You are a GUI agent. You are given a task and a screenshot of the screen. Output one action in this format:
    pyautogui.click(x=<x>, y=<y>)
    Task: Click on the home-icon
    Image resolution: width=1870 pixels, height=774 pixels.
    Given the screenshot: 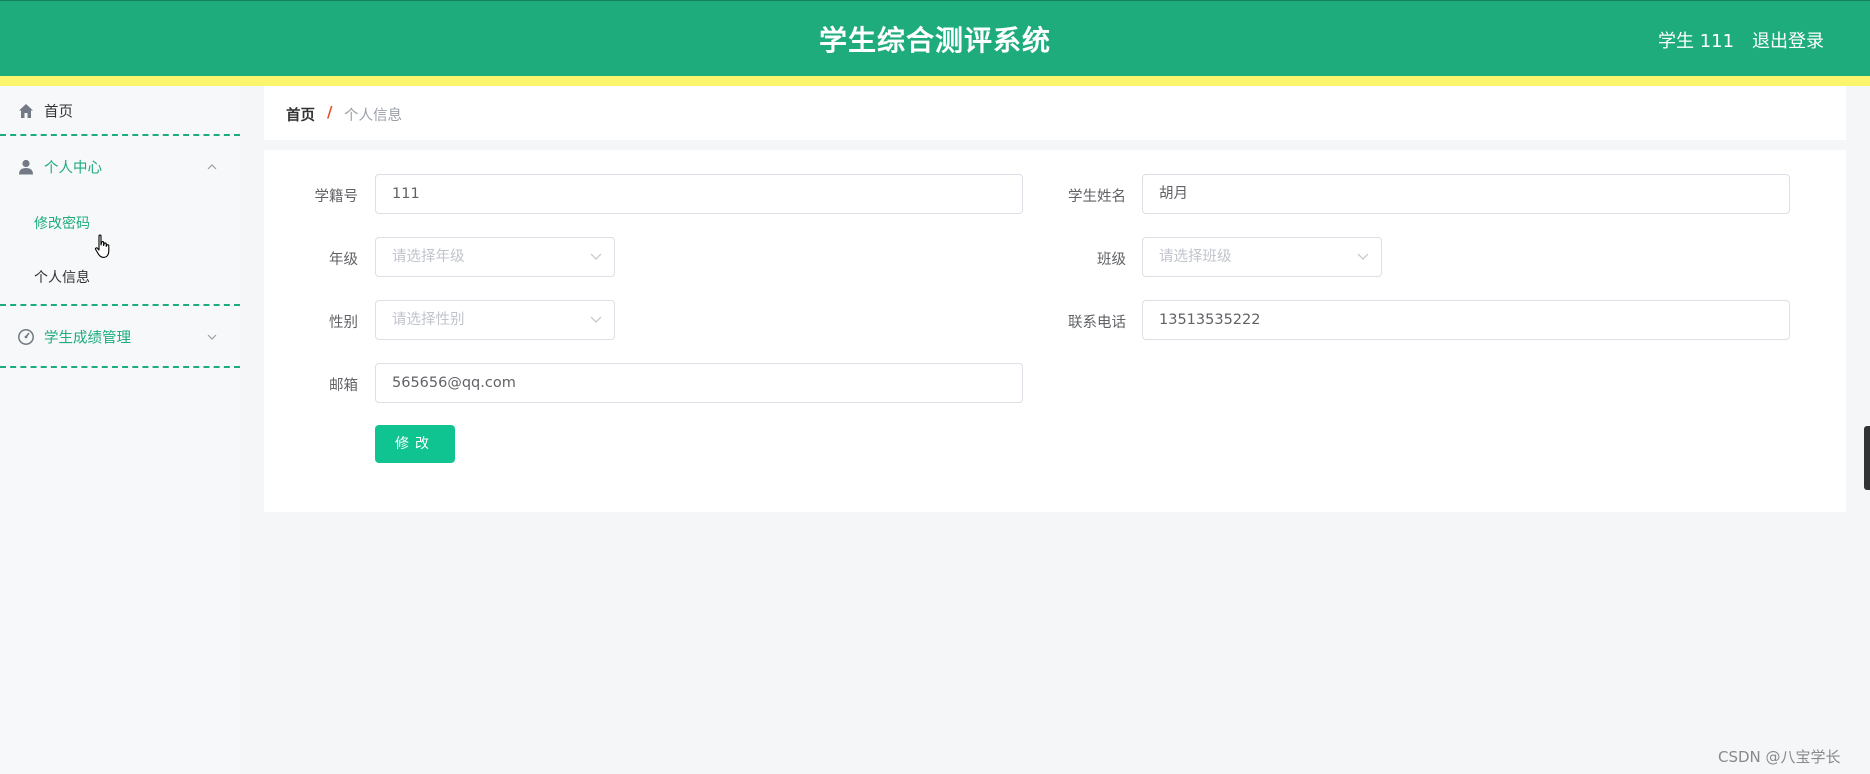 What is the action you would take?
    pyautogui.click(x=26, y=111)
    